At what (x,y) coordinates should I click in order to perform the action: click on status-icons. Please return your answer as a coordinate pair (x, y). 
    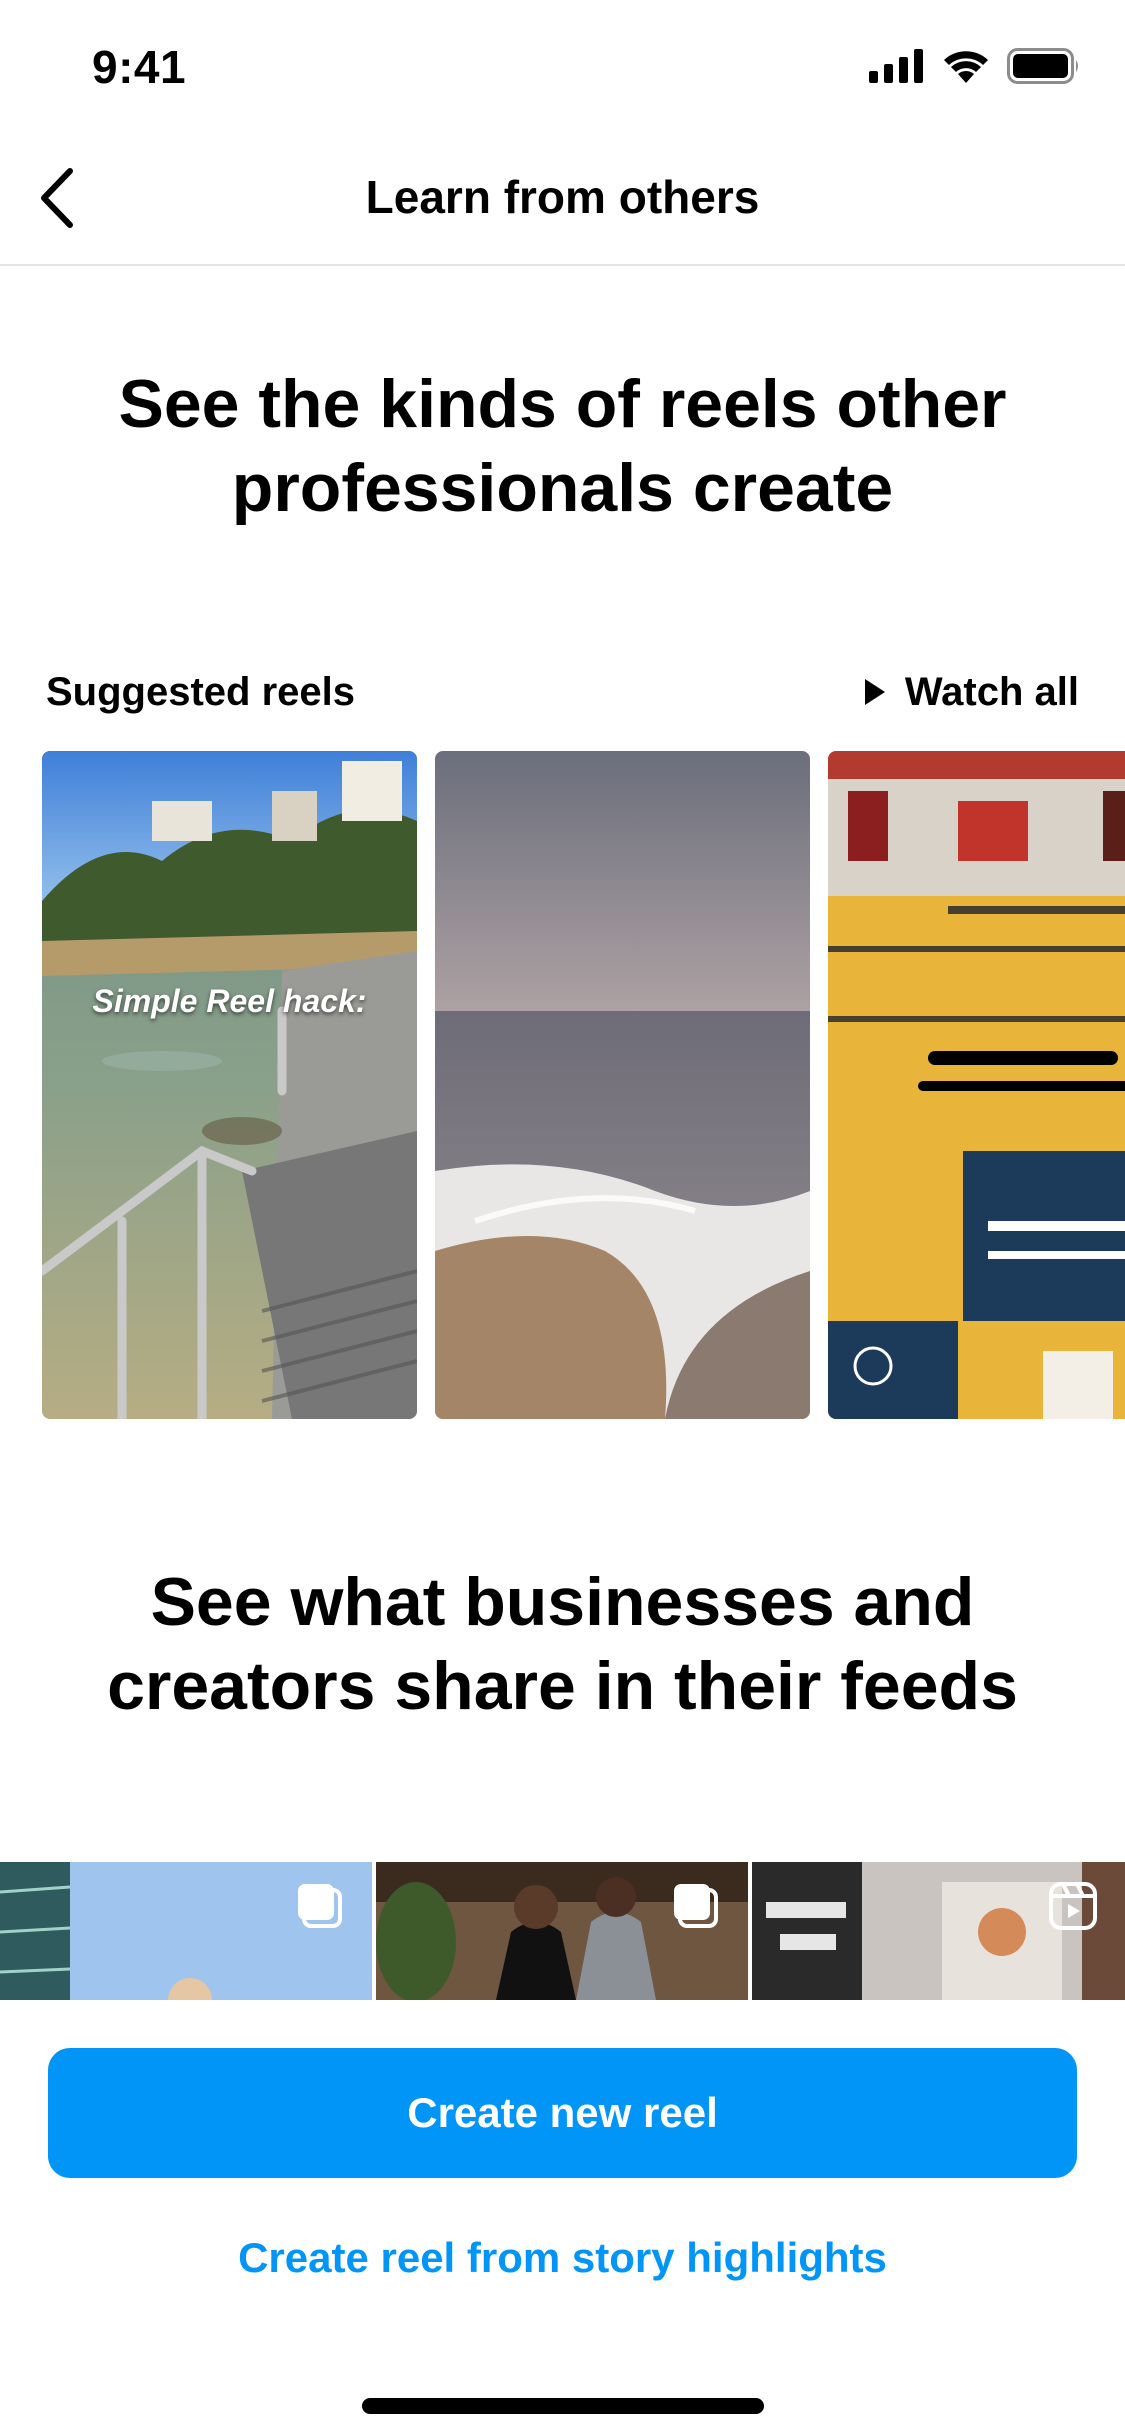
    Looking at the image, I should click on (975, 66).